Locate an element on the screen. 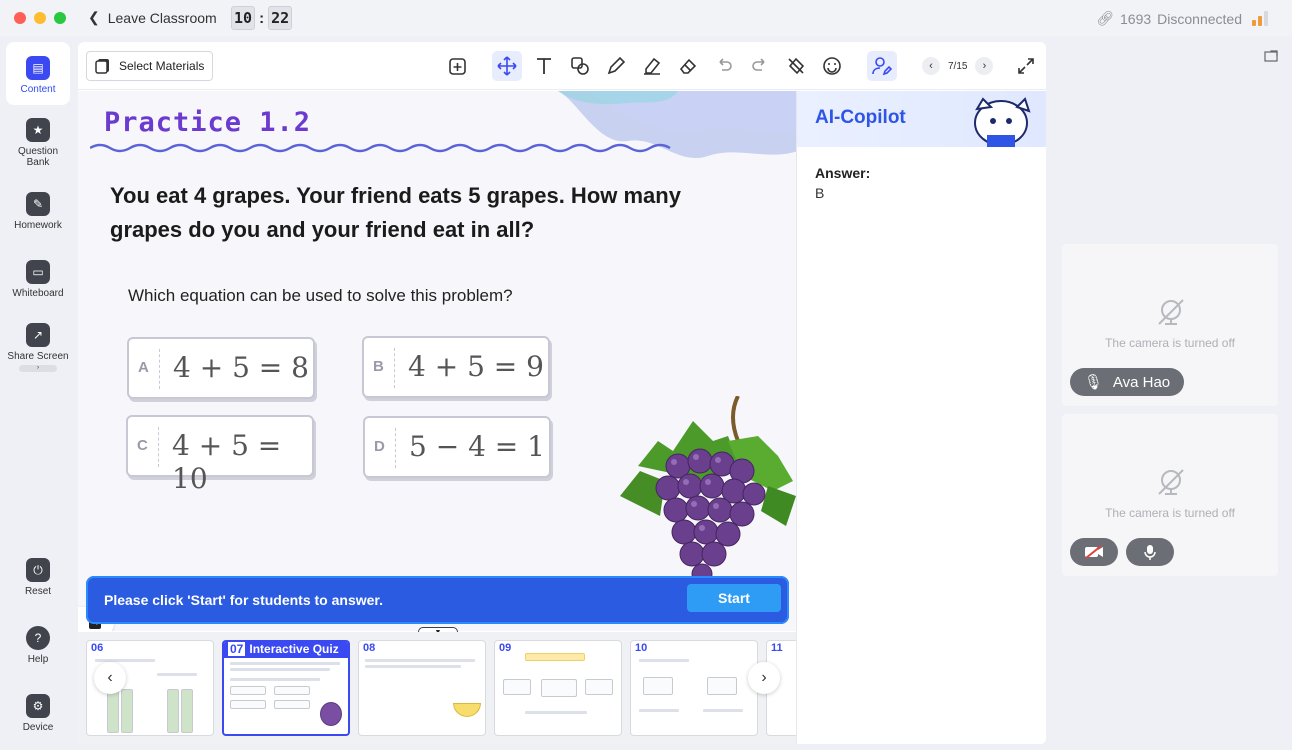  slide-title: Practice 1.2 is located at coordinates (208, 122).